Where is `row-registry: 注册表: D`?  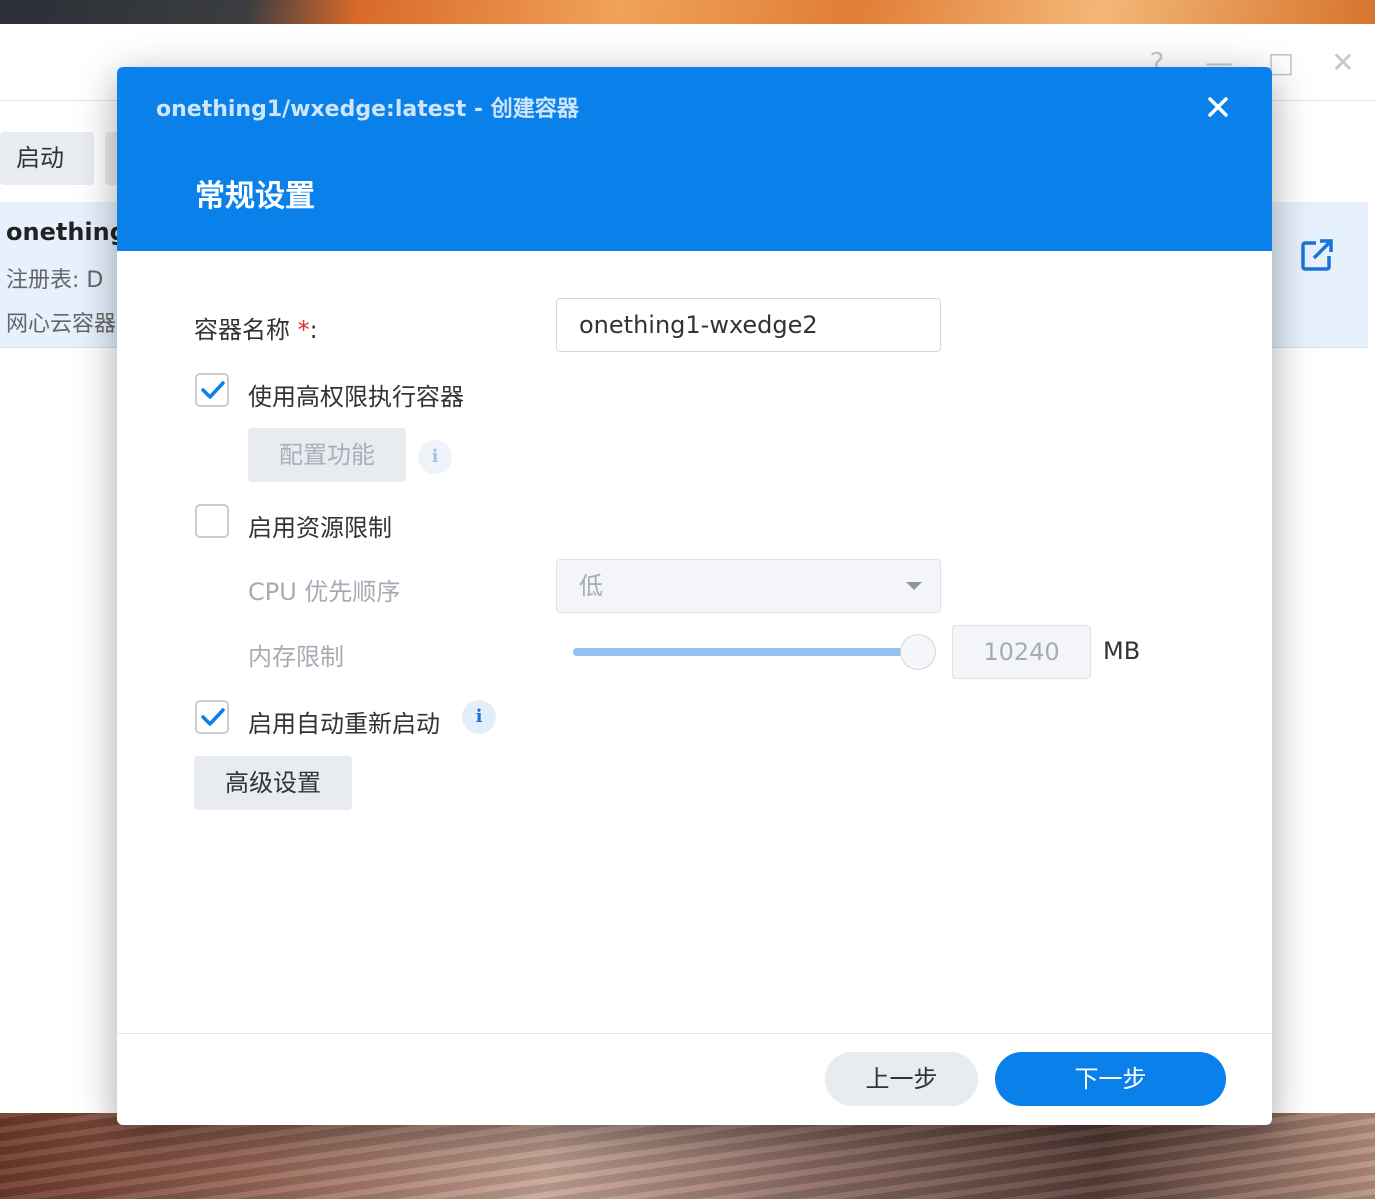 row-registry: 注册表: D is located at coordinates (55, 280).